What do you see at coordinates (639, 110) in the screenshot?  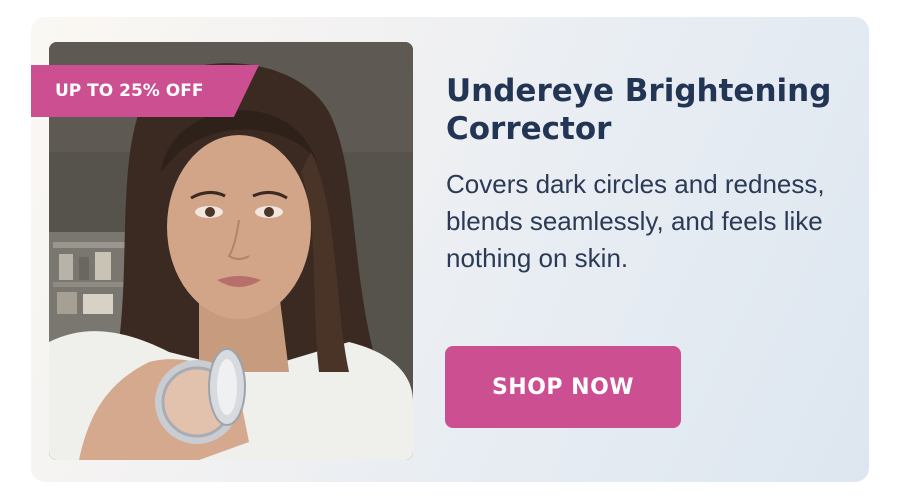 I see `product-title: Undereye Brightening Corrector` at bounding box center [639, 110].